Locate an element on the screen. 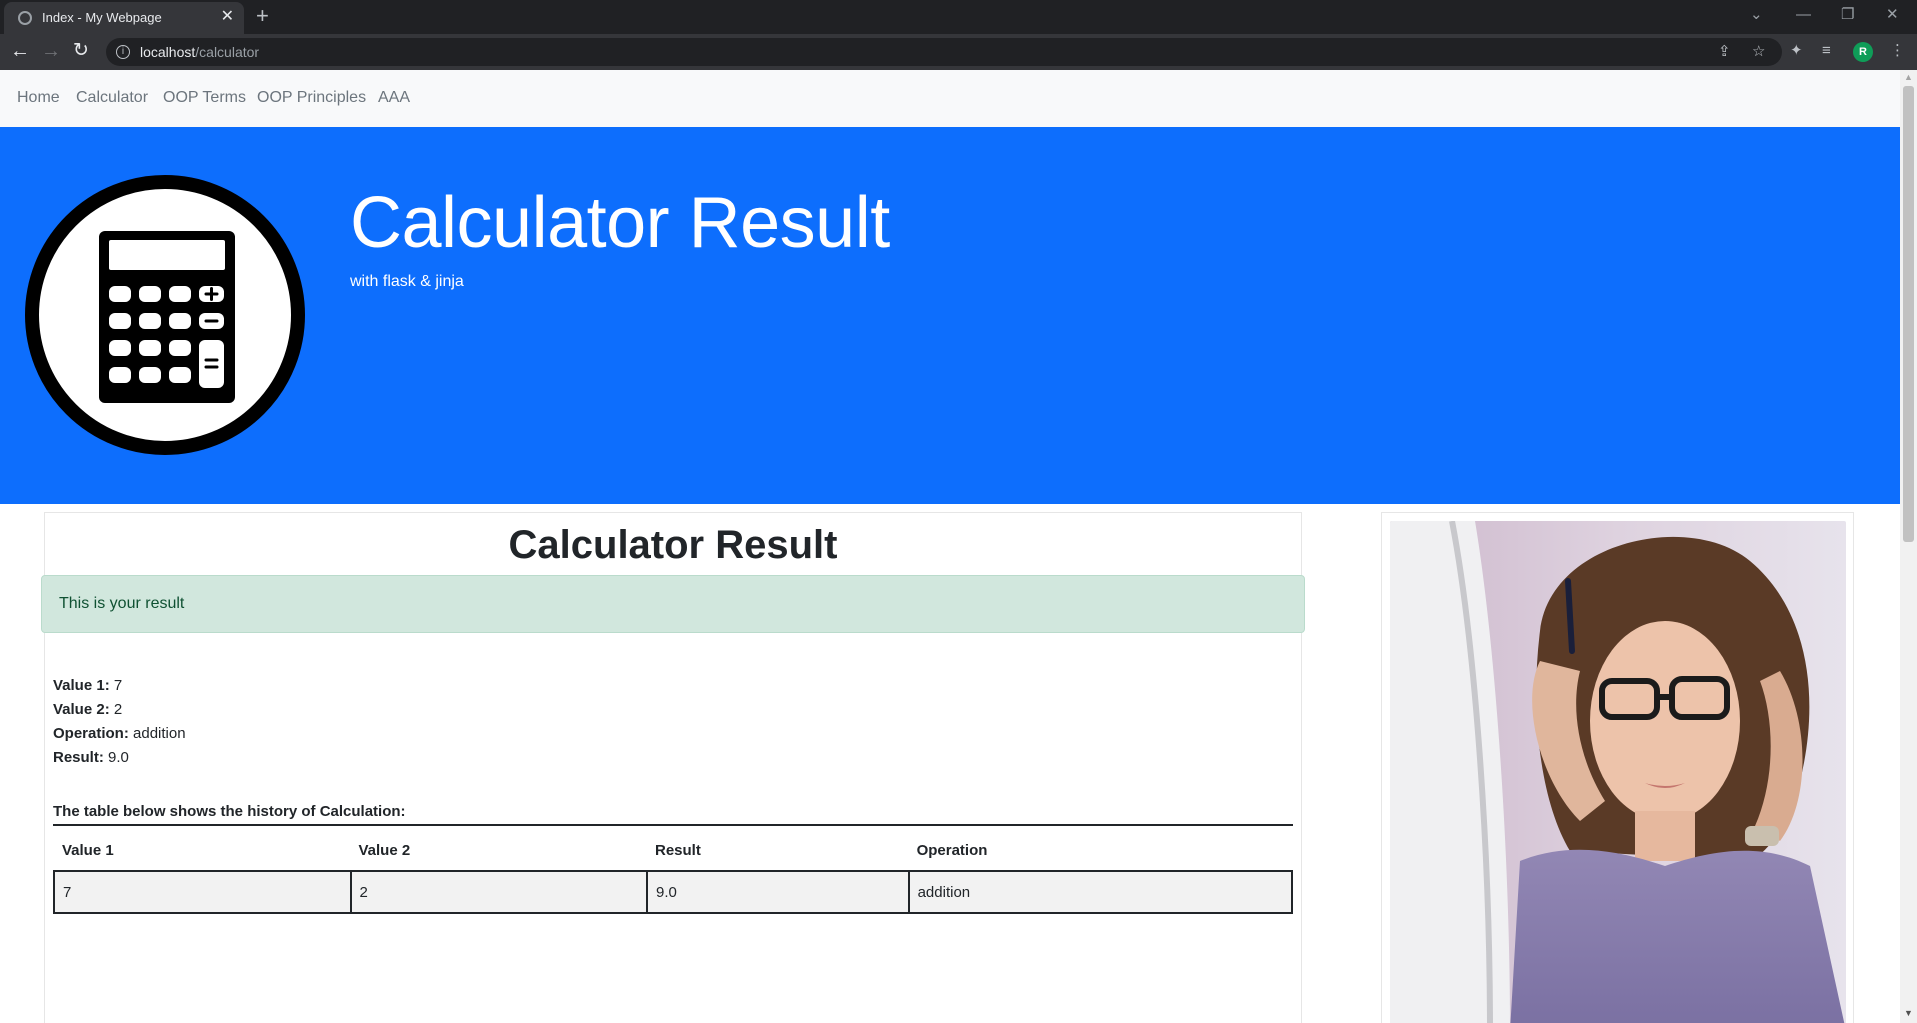 The width and height of the screenshot is (1917, 1023). browser-menu-icon: ⋮ is located at coordinates (1897, 51).